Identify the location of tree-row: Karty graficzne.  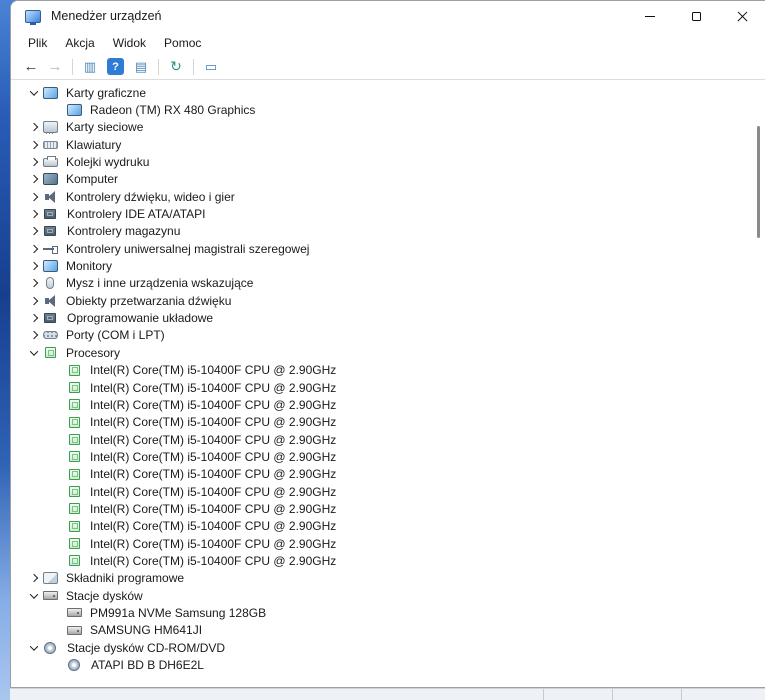
(388, 92).